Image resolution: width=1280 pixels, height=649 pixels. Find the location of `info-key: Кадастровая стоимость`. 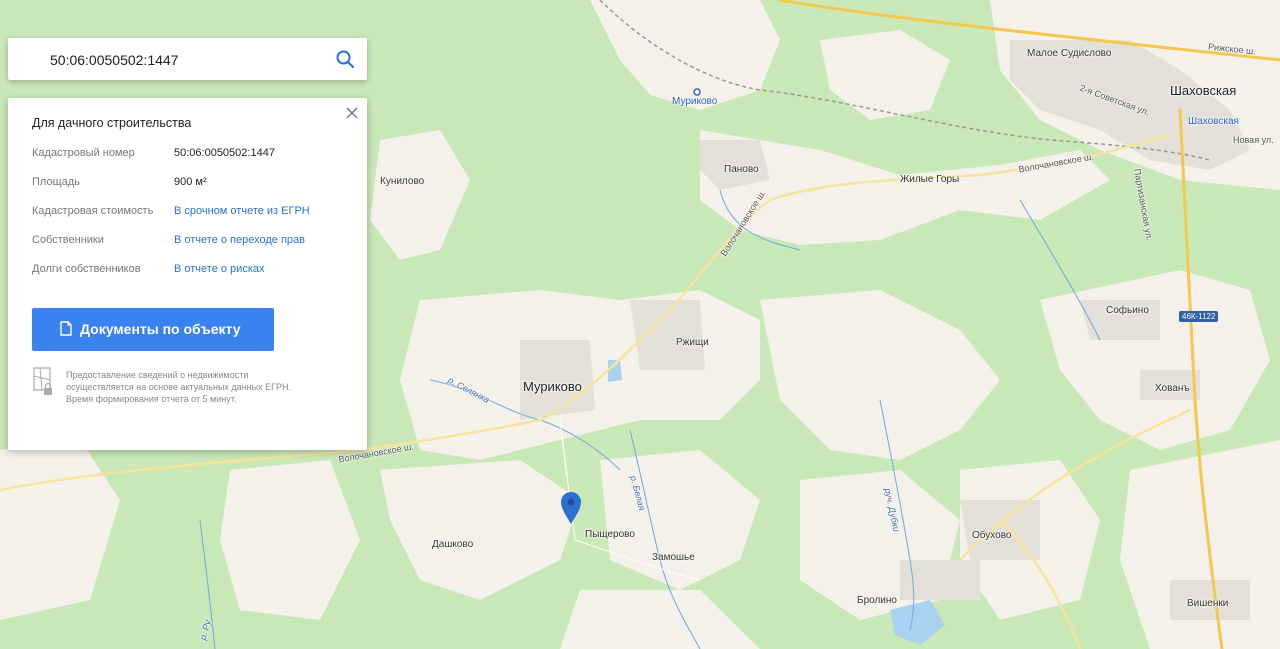

info-key: Кадастровая стоимость is located at coordinates (93, 211).